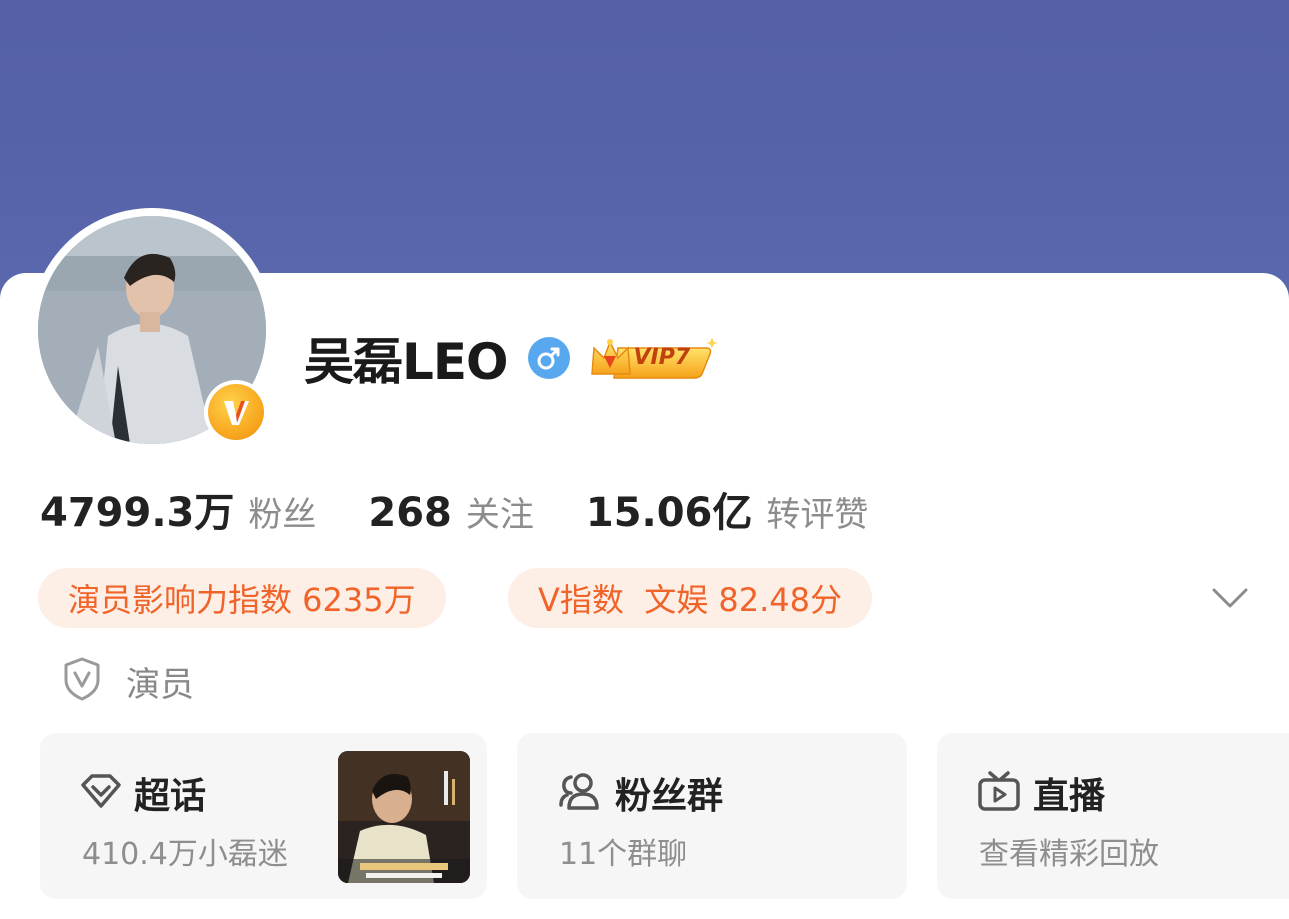 The height and width of the screenshot is (919, 1289). Describe the element at coordinates (101, 793) in the screenshot. I see `diamond-icon` at that location.